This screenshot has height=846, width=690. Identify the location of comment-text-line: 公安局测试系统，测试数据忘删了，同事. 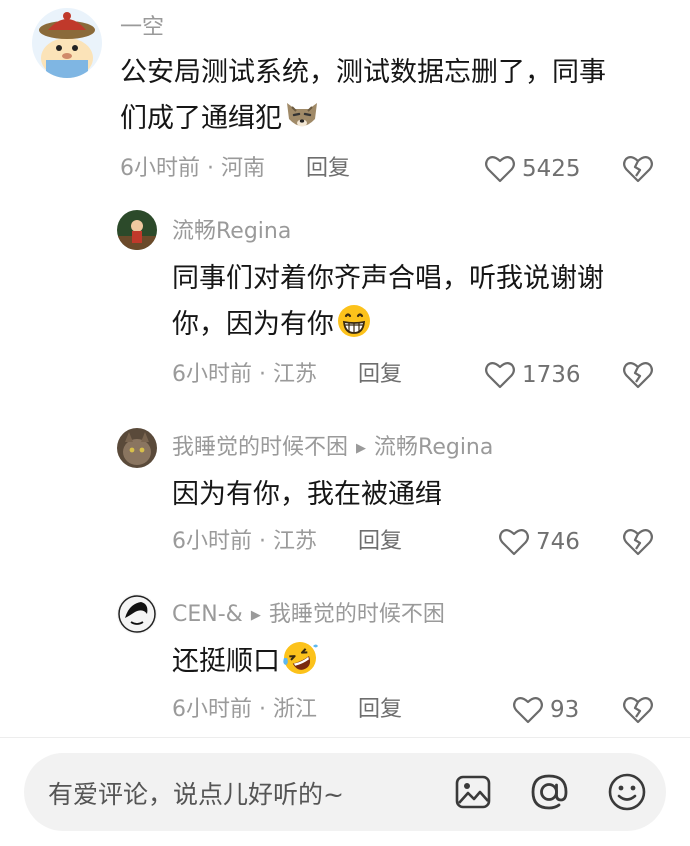
(363, 72).